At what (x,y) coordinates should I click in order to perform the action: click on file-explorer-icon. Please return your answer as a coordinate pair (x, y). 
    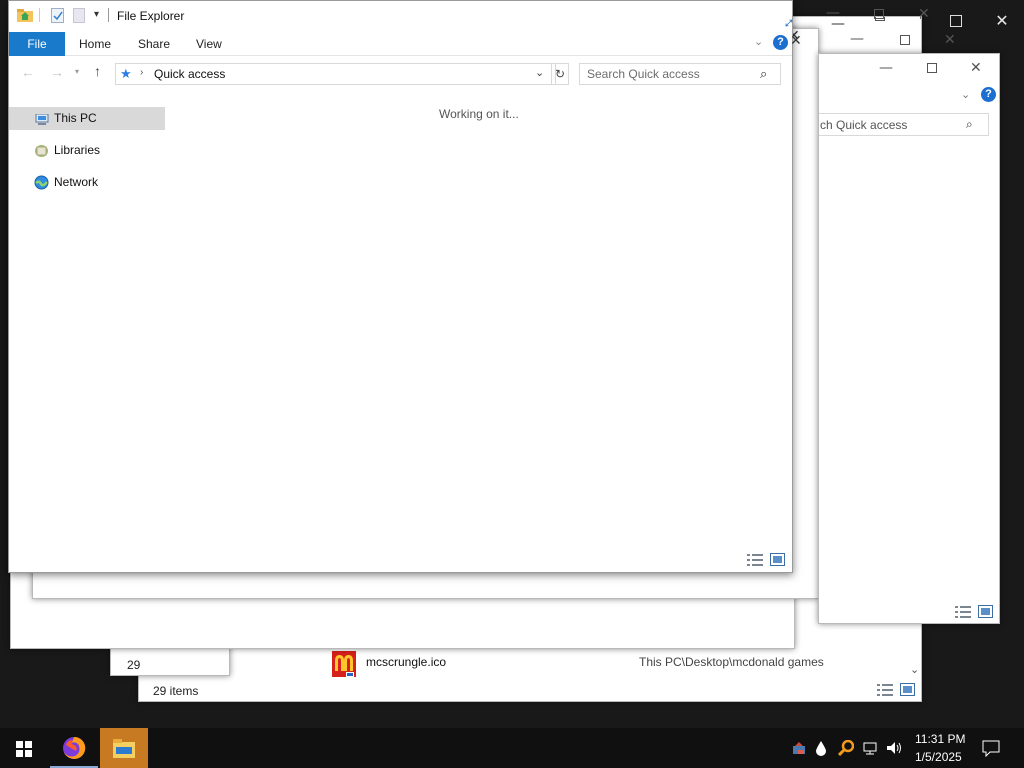
    Looking at the image, I should click on (124, 748).